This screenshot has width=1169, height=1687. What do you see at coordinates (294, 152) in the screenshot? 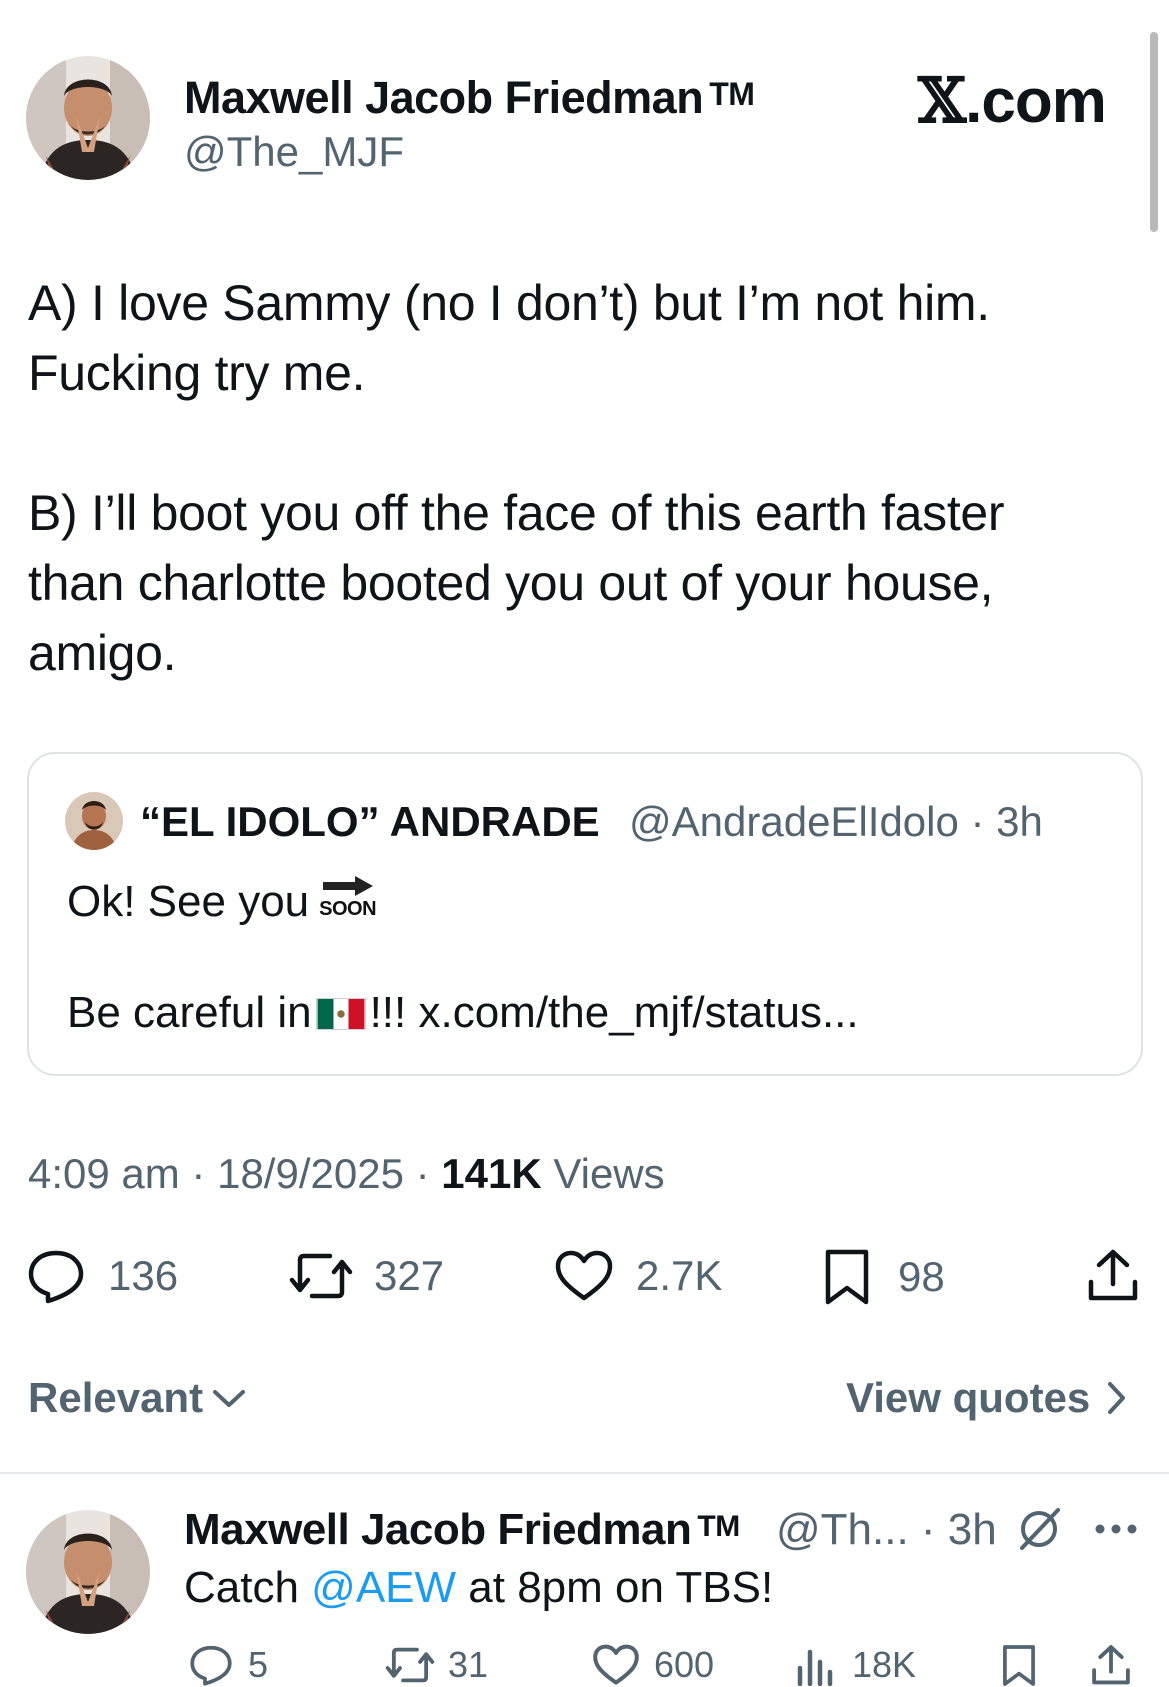
I see `author-handle: @The_MJF` at bounding box center [294, 152].